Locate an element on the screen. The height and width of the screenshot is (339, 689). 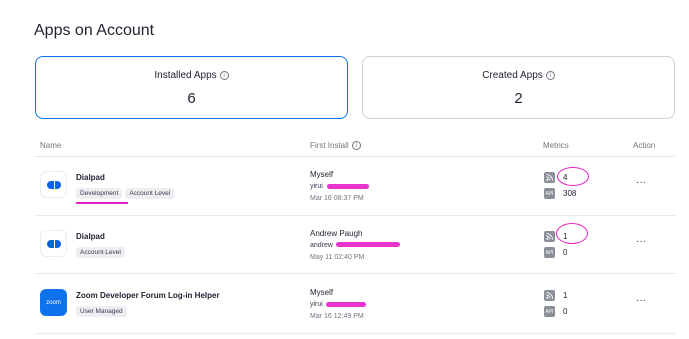
column-header-first-install: First Install i is located at coordinates (335, 145).